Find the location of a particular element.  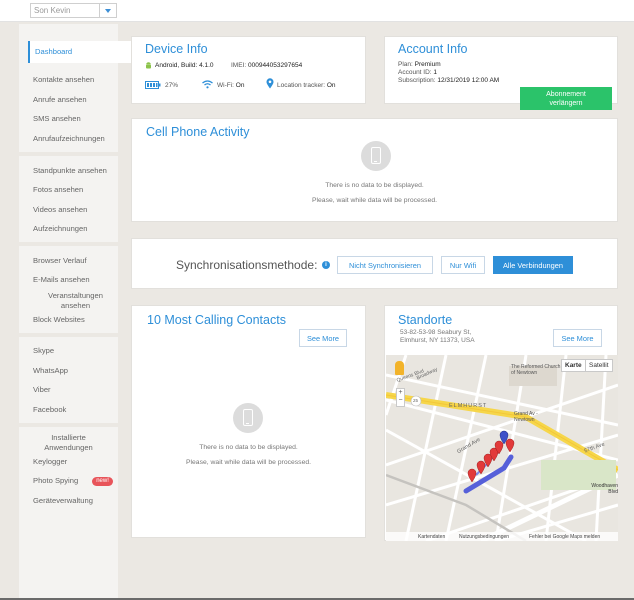

address-line-2: Elmhurst, NY 11373, USA is located at coordinates (437, 340).